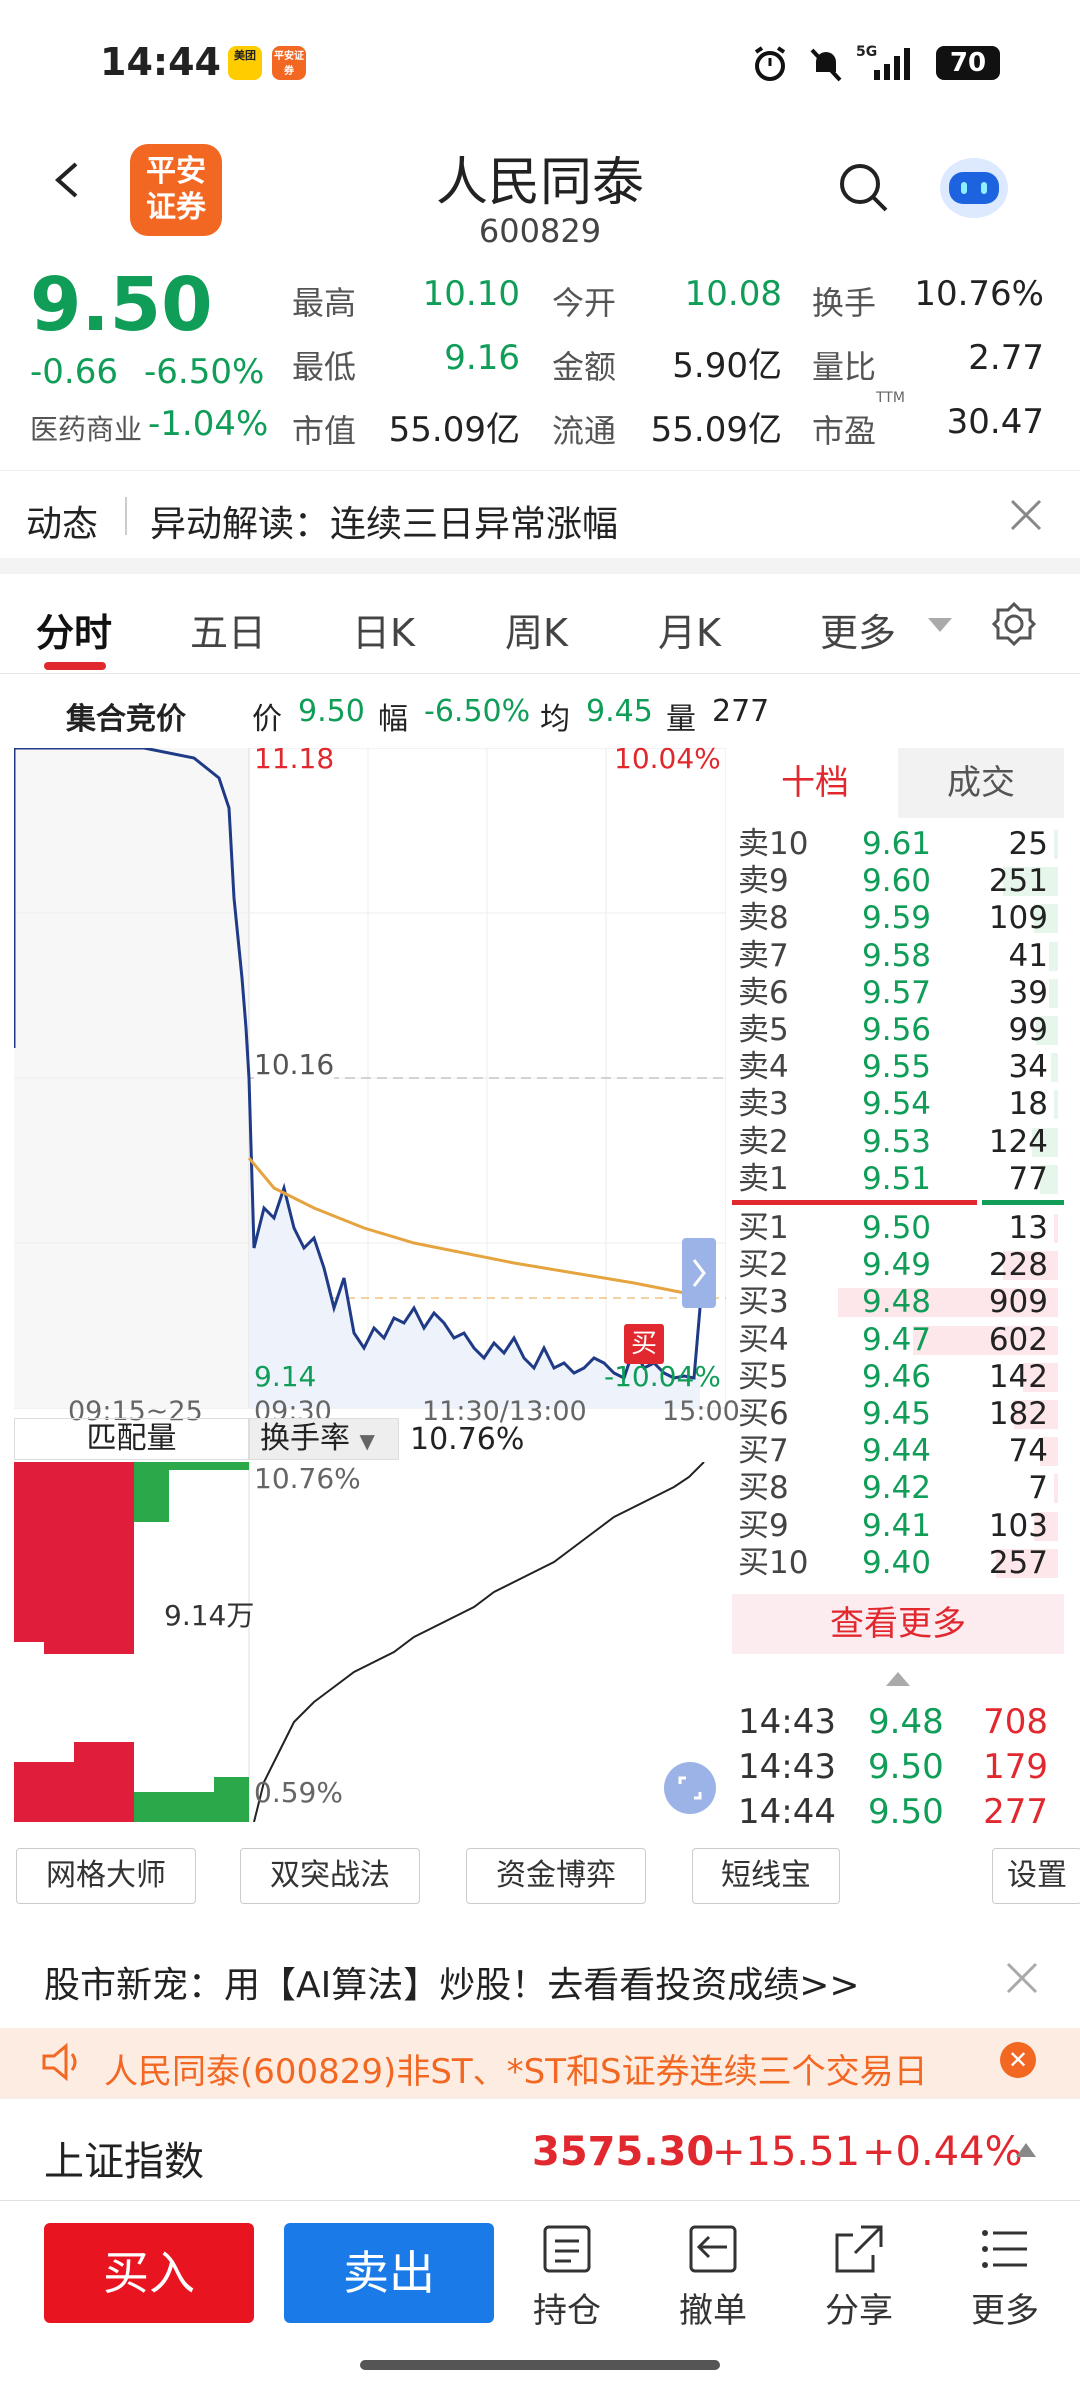  What do you see at coordinates (898, 1624) in the screenshot?
I see `view-more-button: 查看更多` at bounding box center [898, 1624].